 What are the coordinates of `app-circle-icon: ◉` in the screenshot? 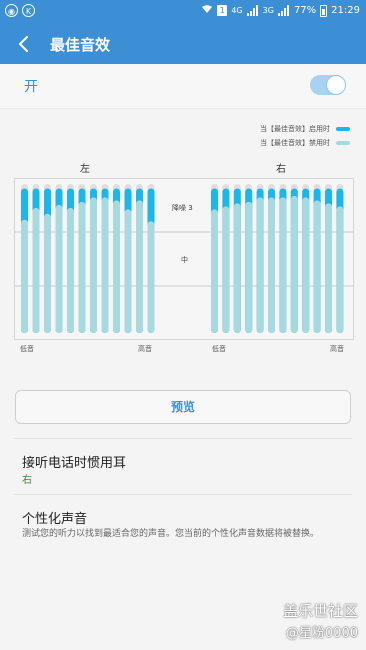 It's located at (11, 10).